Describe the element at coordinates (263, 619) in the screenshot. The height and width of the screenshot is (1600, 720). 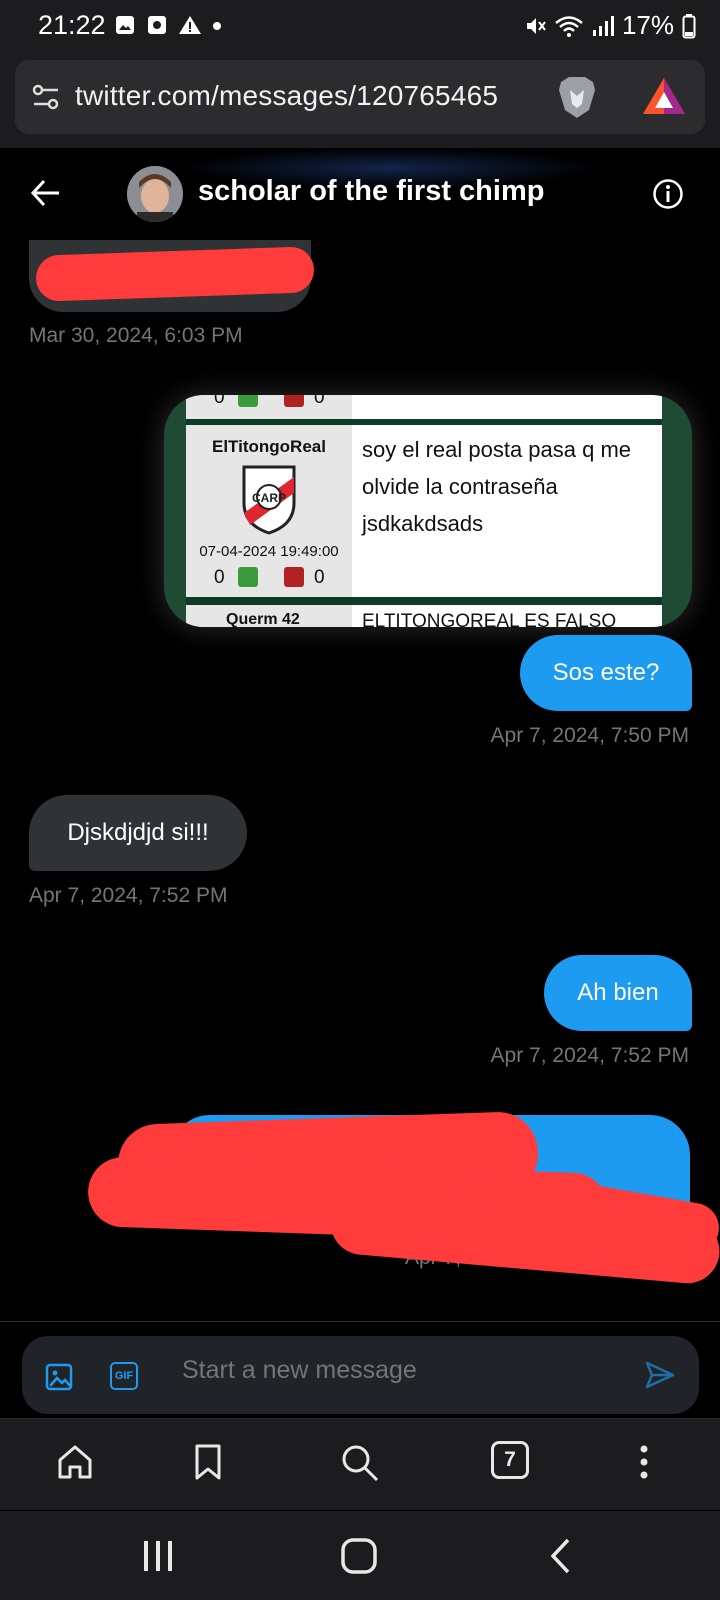
I see `forum-next-username: Querm 42` at that location.